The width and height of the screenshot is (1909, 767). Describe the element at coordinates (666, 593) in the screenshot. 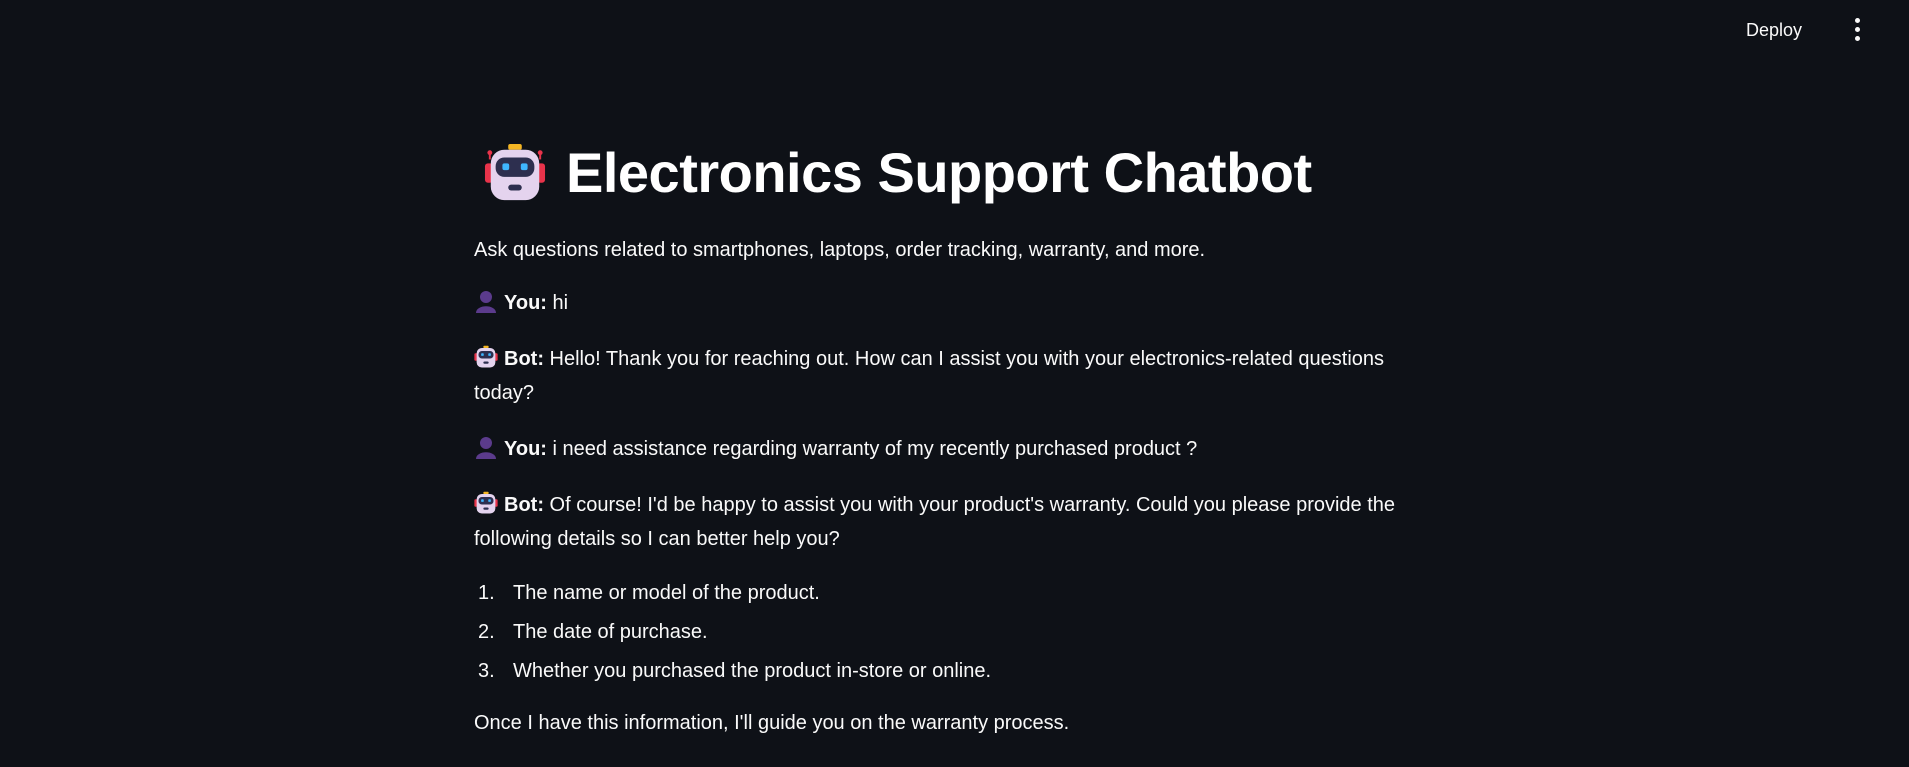

I see `list-item-text: The name or model of the product.` at that location.